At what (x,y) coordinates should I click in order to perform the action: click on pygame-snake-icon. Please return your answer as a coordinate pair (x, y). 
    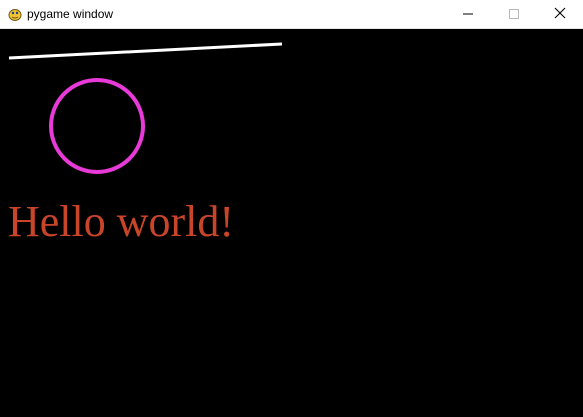
    Looking at the image, I should click on (15, 14).